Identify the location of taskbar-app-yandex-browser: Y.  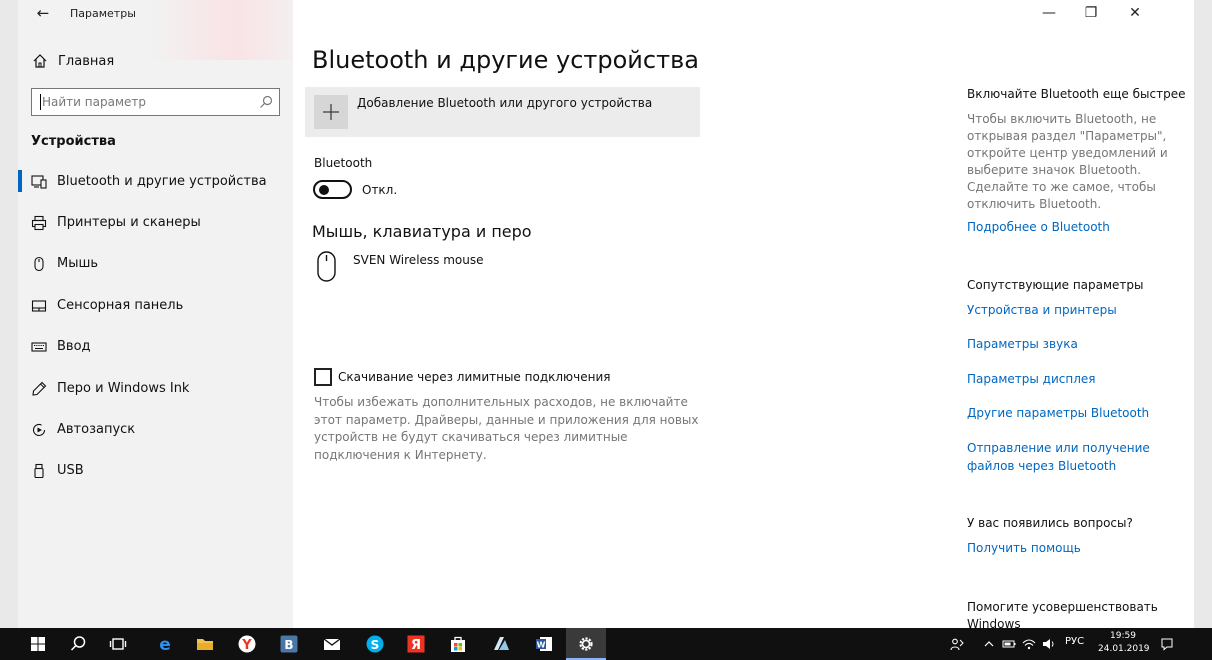
(247, 644).